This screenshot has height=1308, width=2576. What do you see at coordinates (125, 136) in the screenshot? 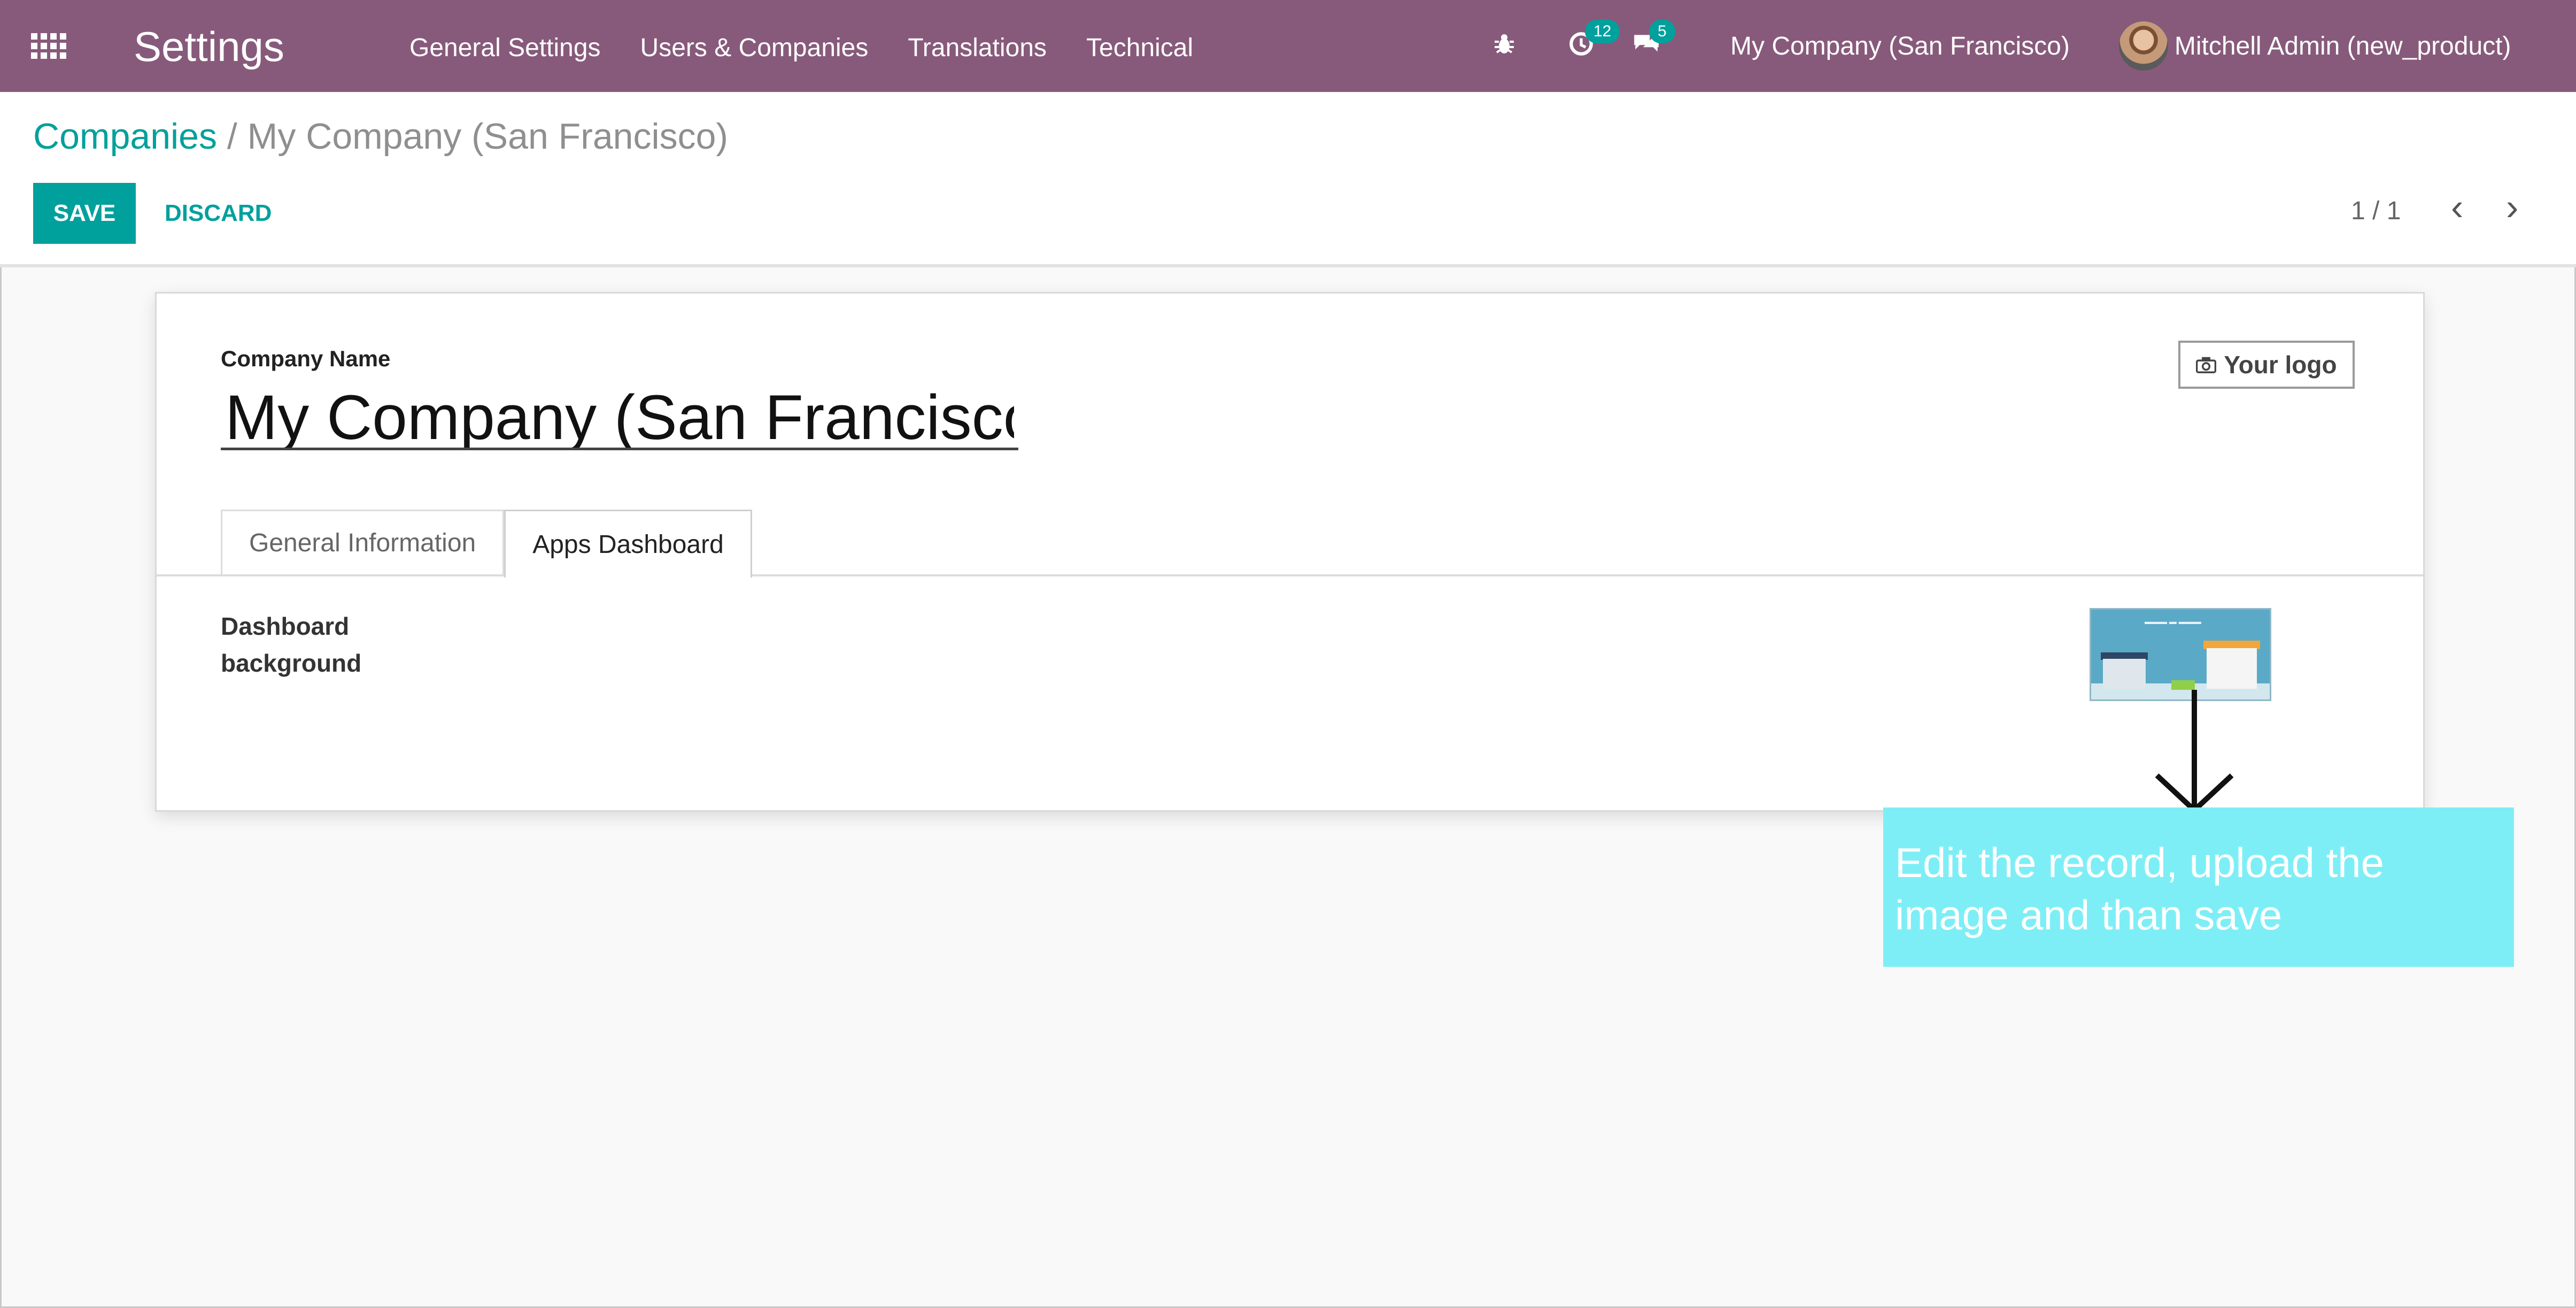
I see `breadcrumb-companies-link: Companies` at bounding box center [125, 136].